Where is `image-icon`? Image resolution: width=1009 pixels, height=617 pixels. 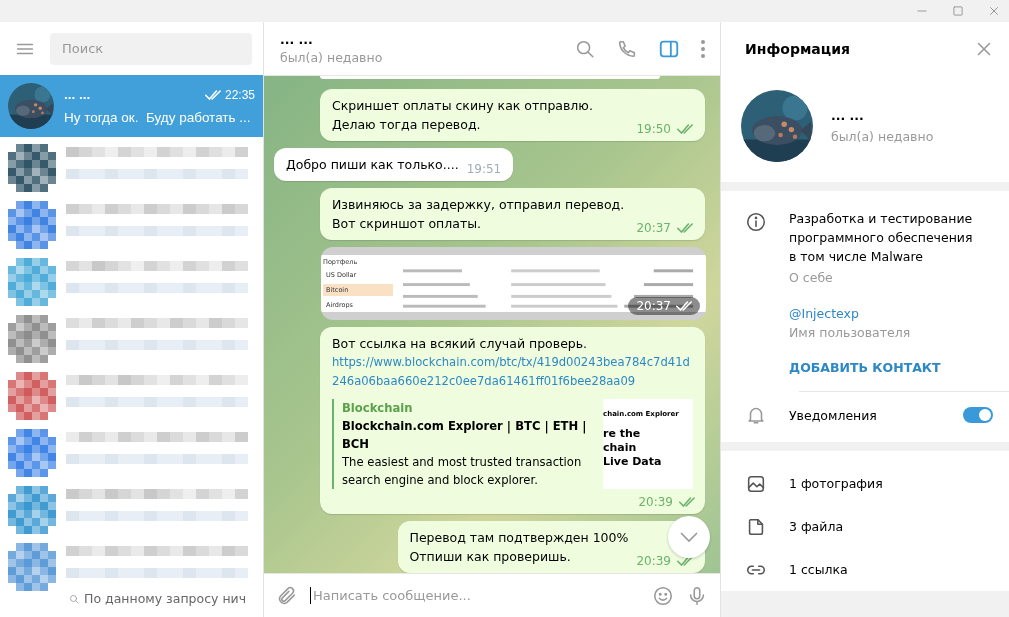 image-icon is located at coordinates (756, 484).